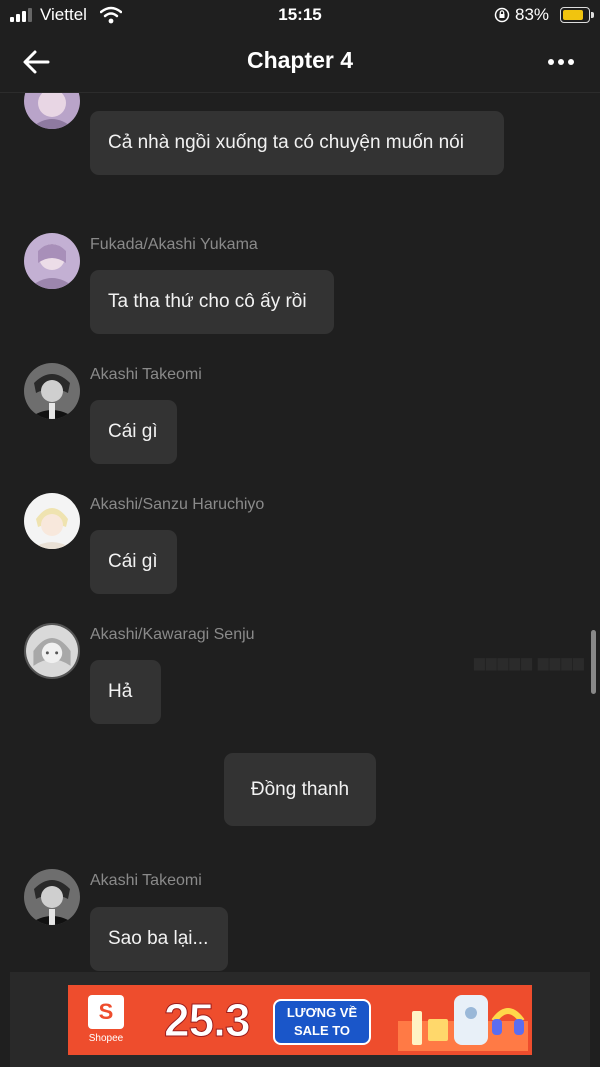  I want to click on sender-name: Fukada/Akashi Yukama, so click(174, 244).